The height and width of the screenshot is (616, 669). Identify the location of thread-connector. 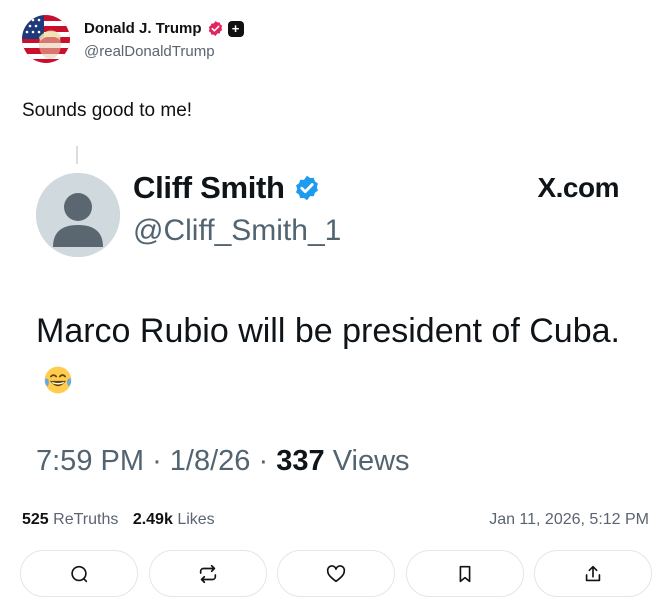
(77, 155).